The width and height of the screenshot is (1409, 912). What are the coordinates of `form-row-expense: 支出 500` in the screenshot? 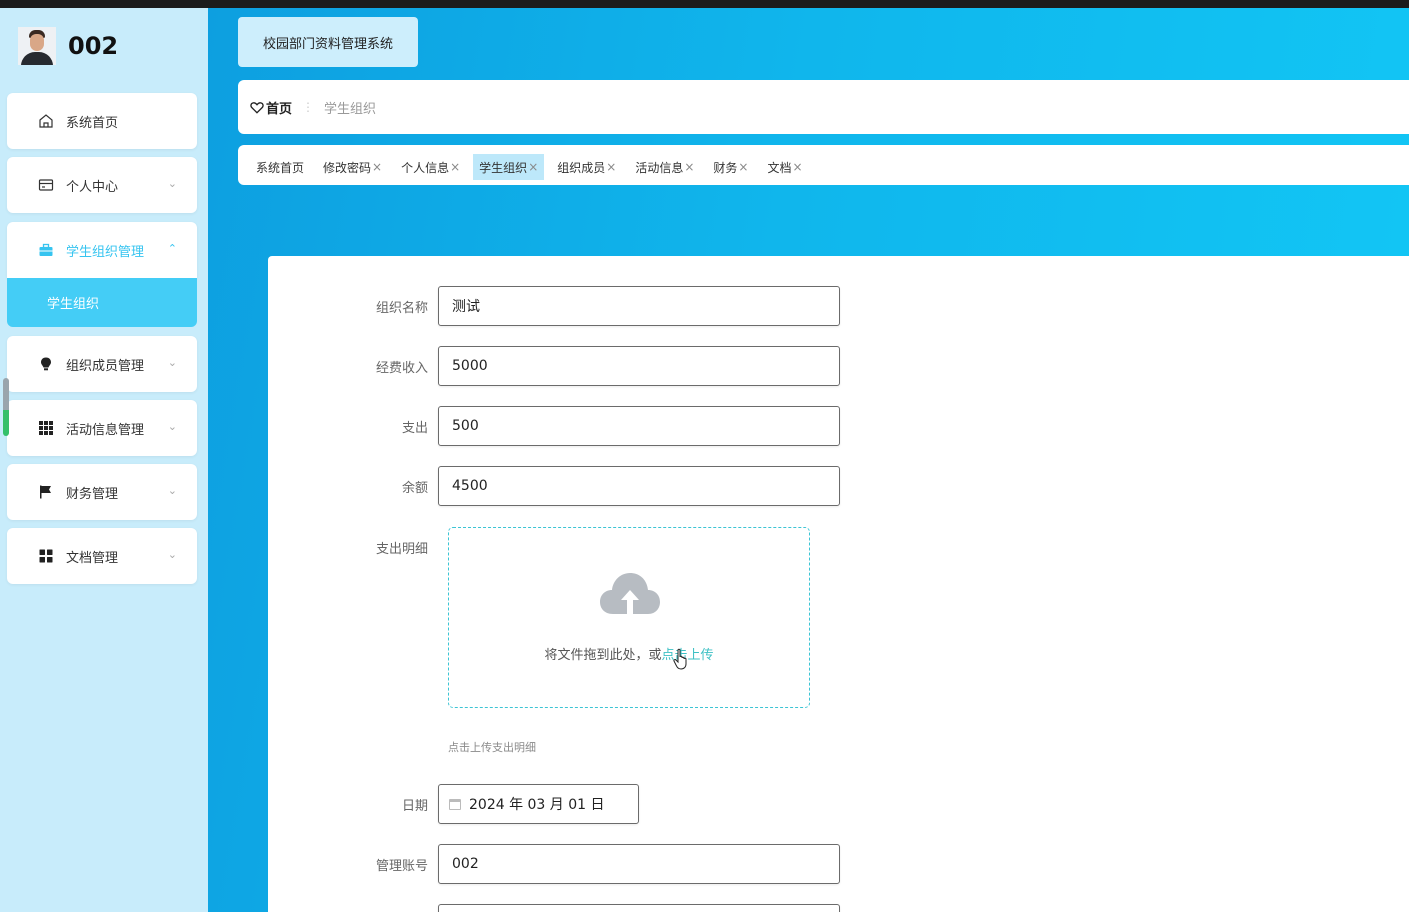 It's located at (554, 426).